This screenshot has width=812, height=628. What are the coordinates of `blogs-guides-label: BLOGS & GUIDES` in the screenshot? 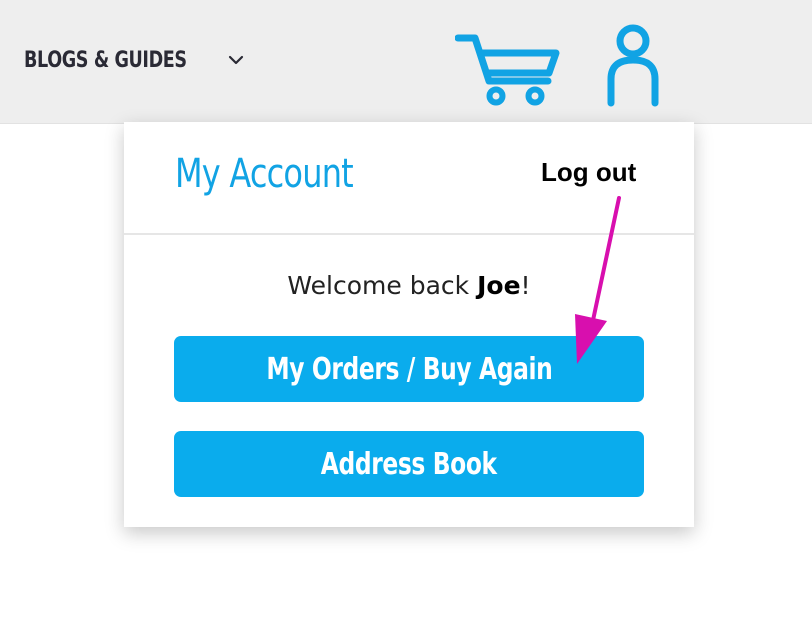 It's located at (105, 60).